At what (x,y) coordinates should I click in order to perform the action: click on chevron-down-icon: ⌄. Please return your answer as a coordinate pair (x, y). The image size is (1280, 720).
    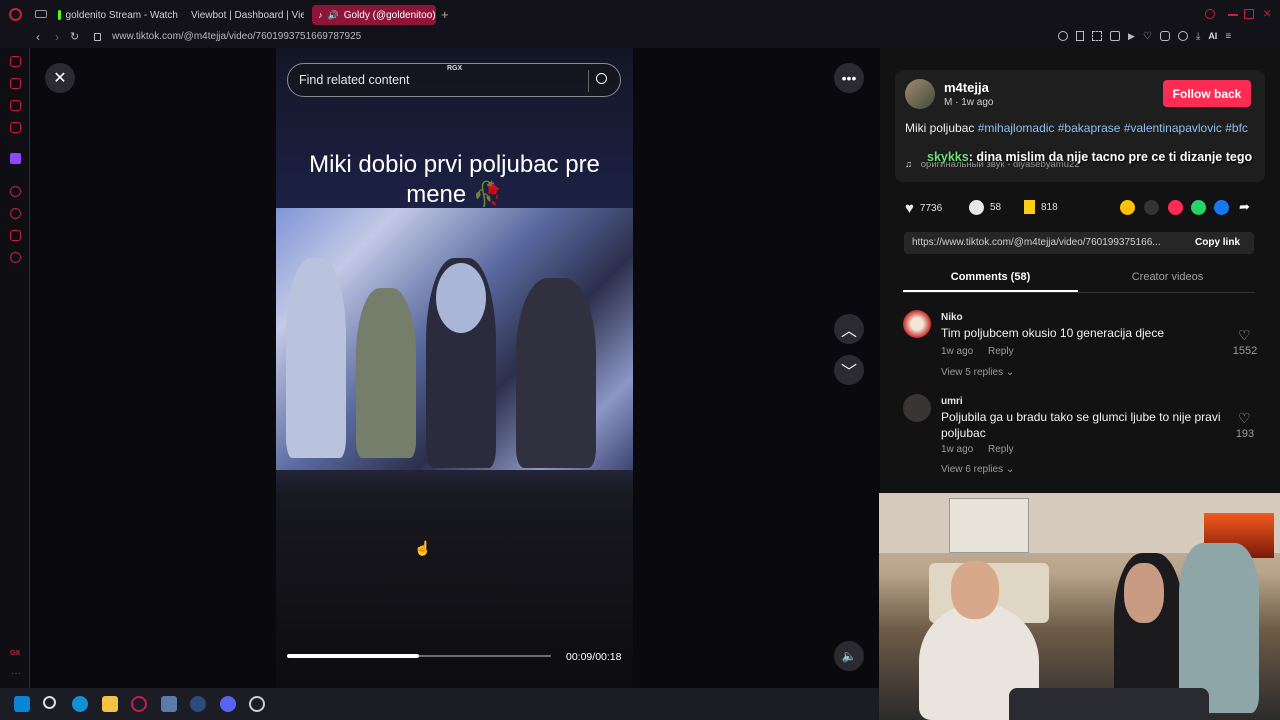
    Looking at the image, I should click on (1010, 372).